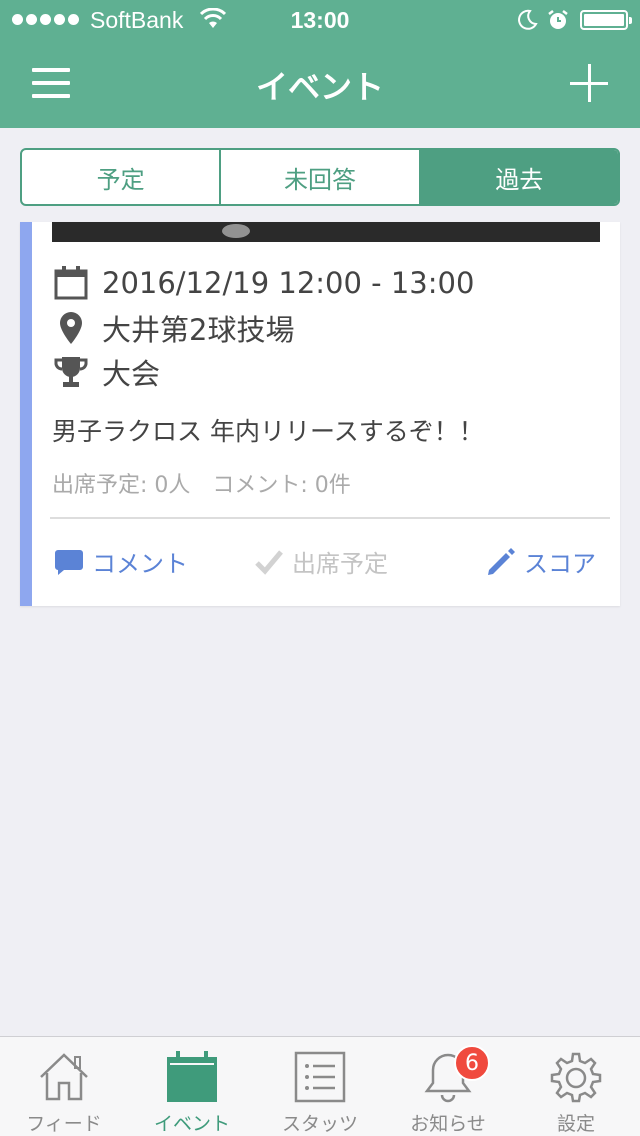 Image resolution: width=640 pixels, height=1136 pixels. What do you see at coordinates (472, 1063) in the screenshot?
I see `notification-badge: 6` at bounding box center [472, 1063].